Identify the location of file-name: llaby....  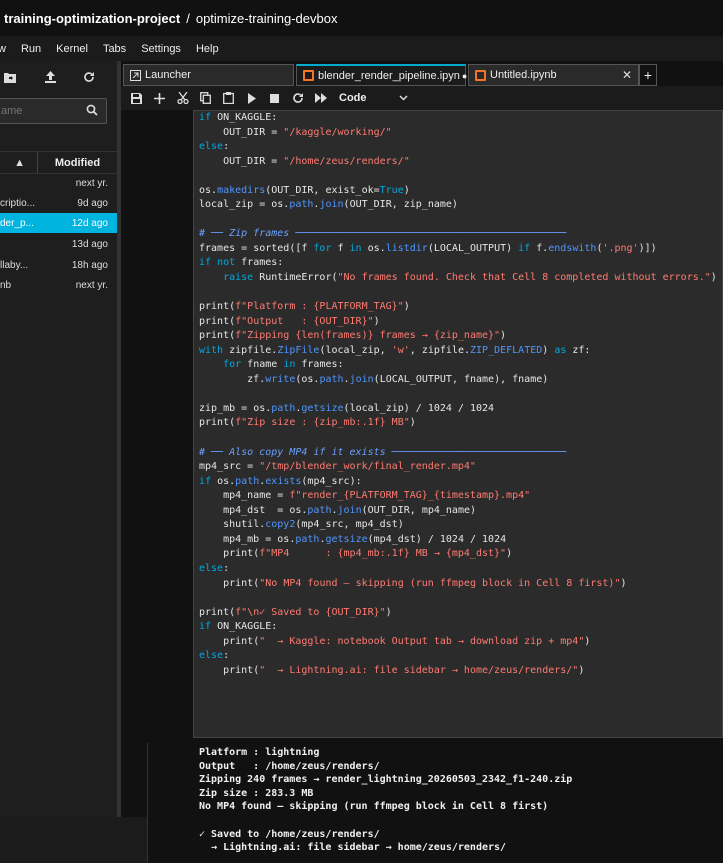
(14, 265).